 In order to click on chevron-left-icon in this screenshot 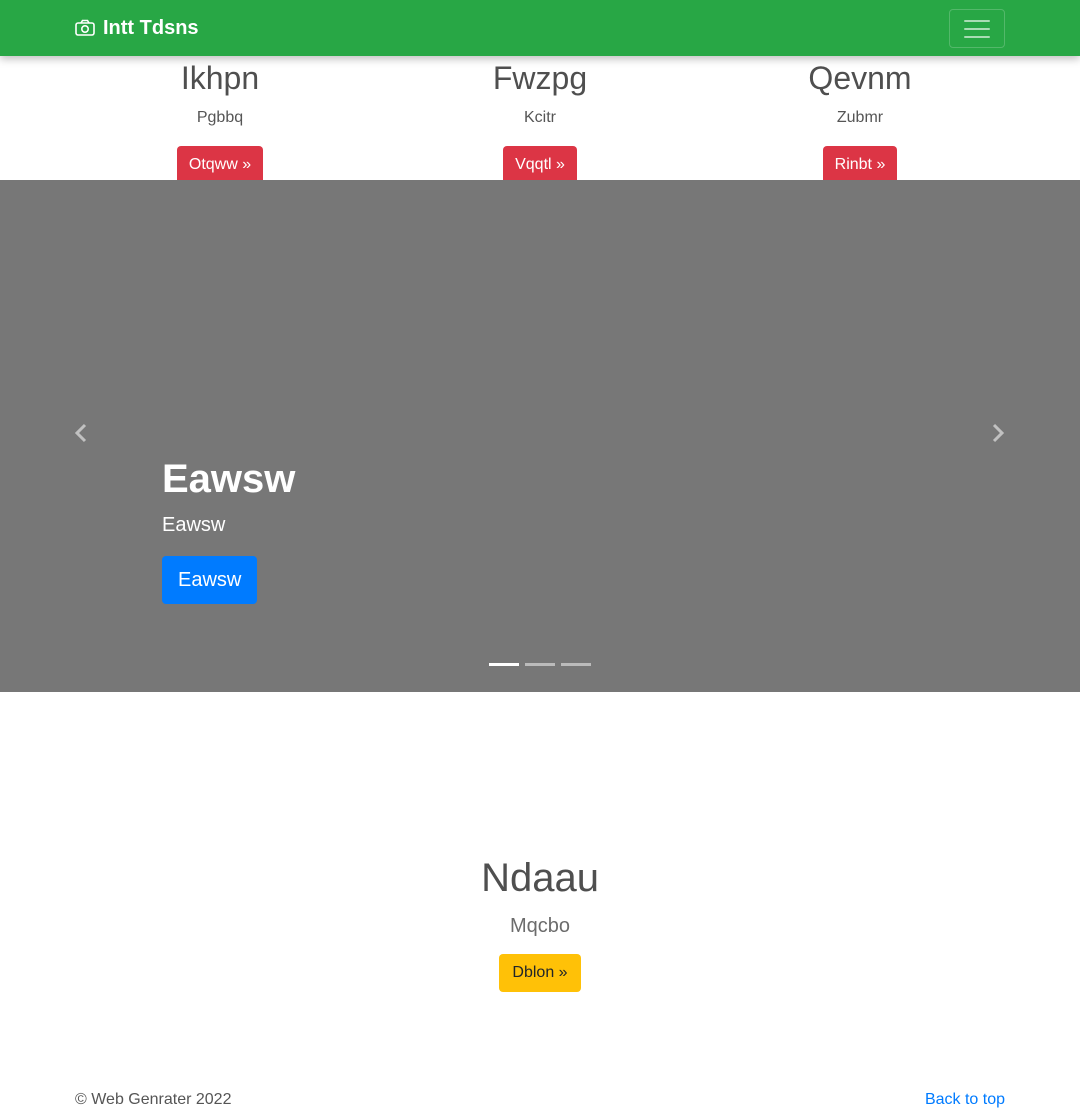, I will do `click(81, 435)`.